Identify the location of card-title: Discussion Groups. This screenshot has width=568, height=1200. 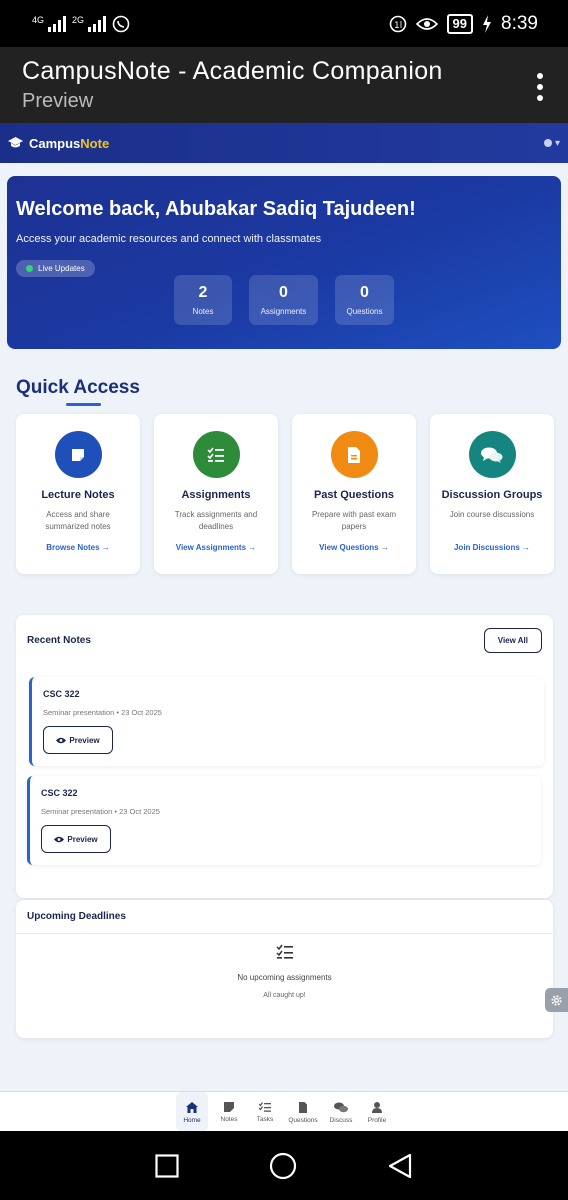
(492, 495).